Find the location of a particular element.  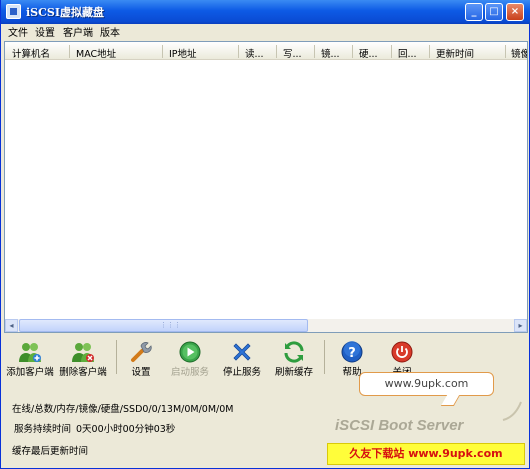

col-ip: IP地址 is located at coordinates (183, 52).